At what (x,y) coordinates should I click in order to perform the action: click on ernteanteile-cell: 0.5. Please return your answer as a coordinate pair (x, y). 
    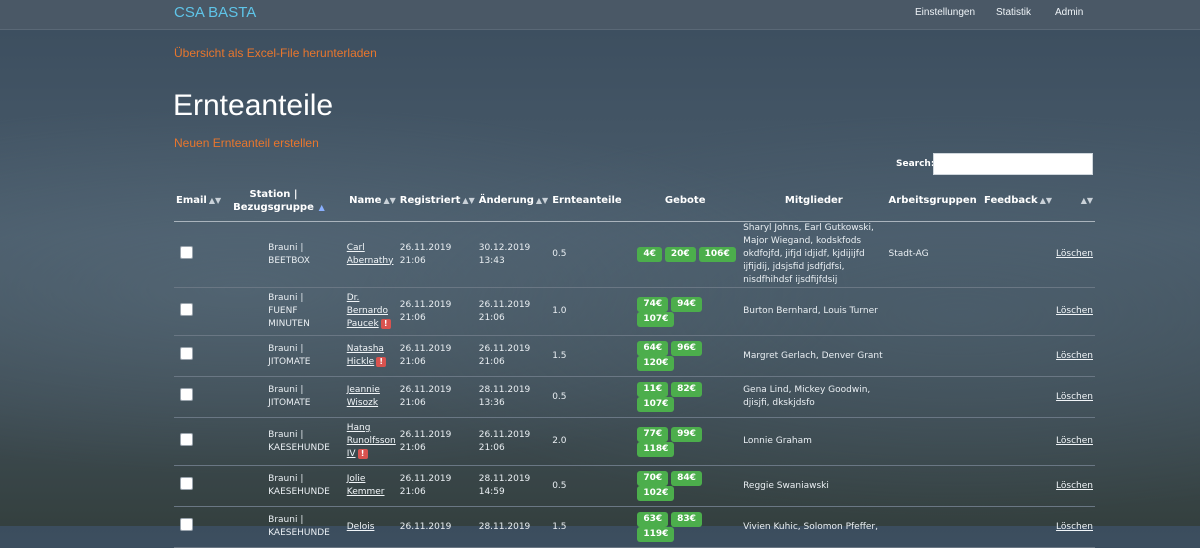
    Looking at the image, I should click on (590, 254).